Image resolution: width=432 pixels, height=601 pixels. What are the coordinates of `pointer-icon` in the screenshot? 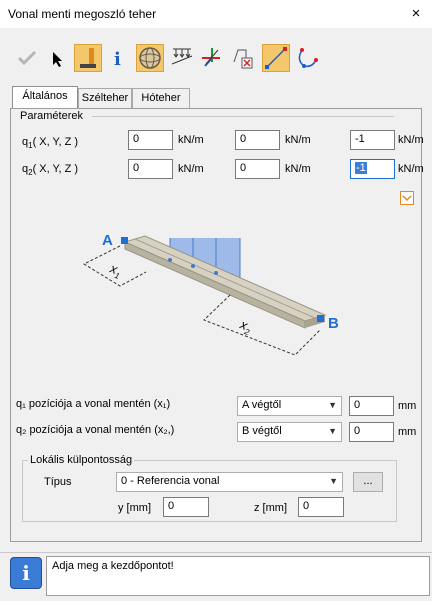 It's located at (58, 58).